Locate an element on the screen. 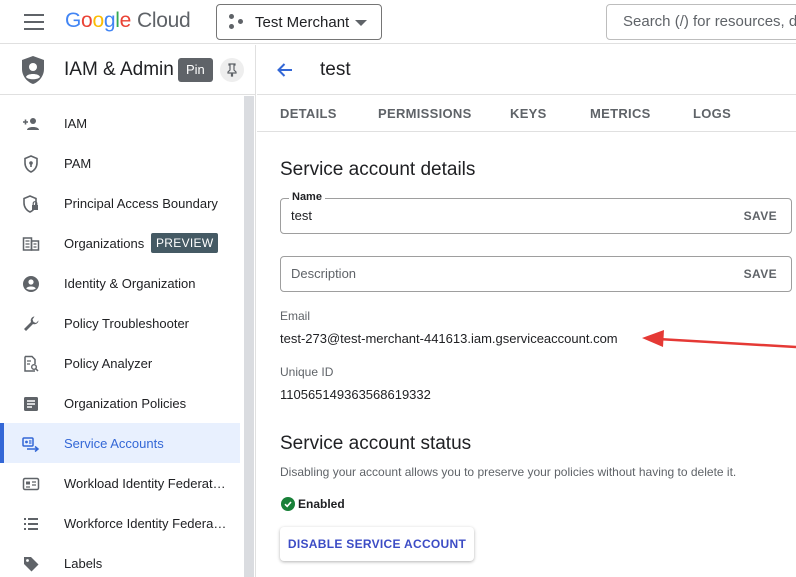  description-field: Description SAVE is located at coordinates (536, 274).